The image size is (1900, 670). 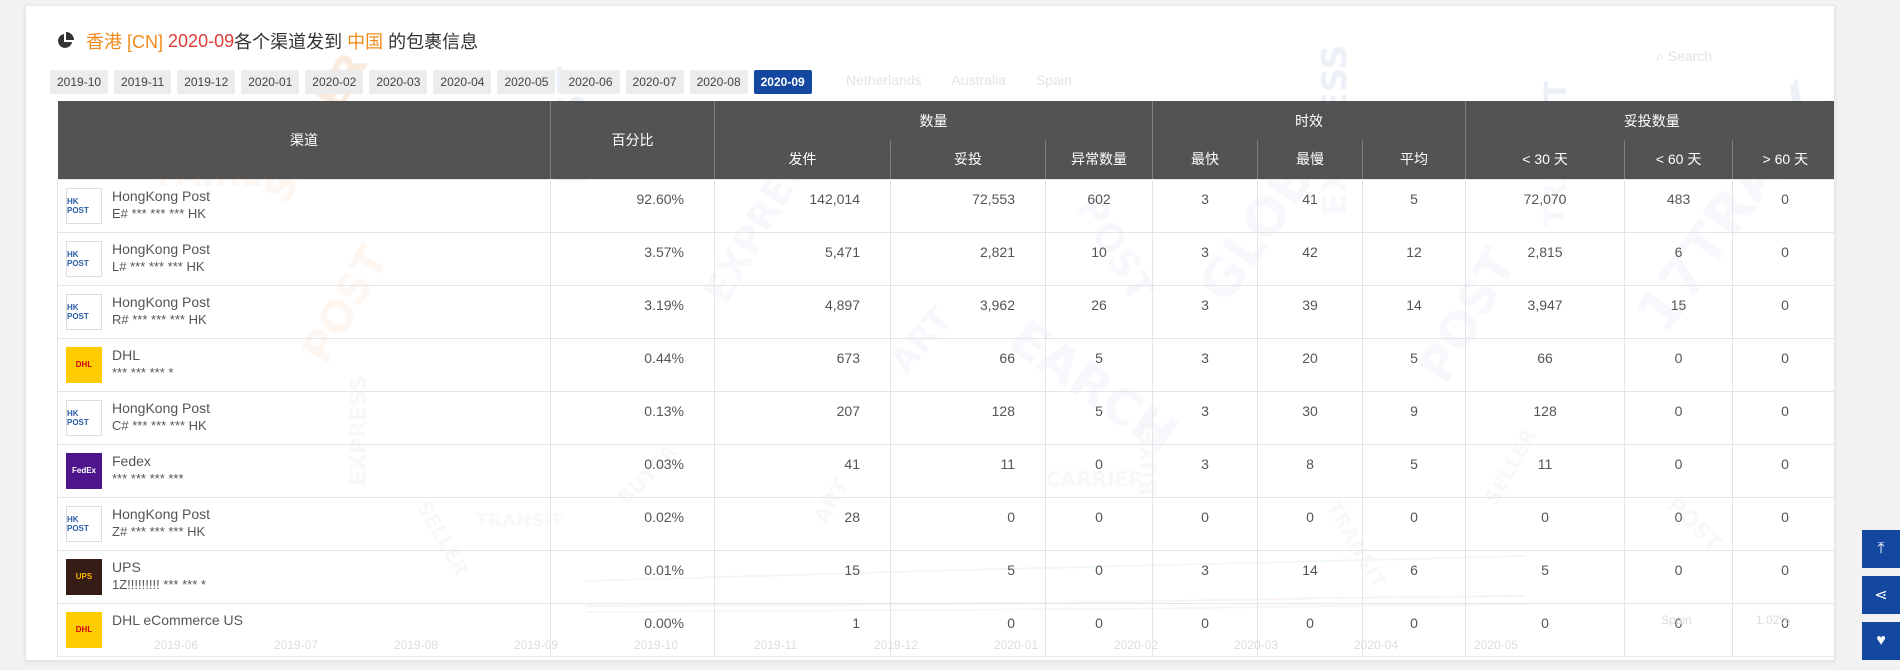 I want to click on cell-slowest: 39, so click(x=1310, y=311).